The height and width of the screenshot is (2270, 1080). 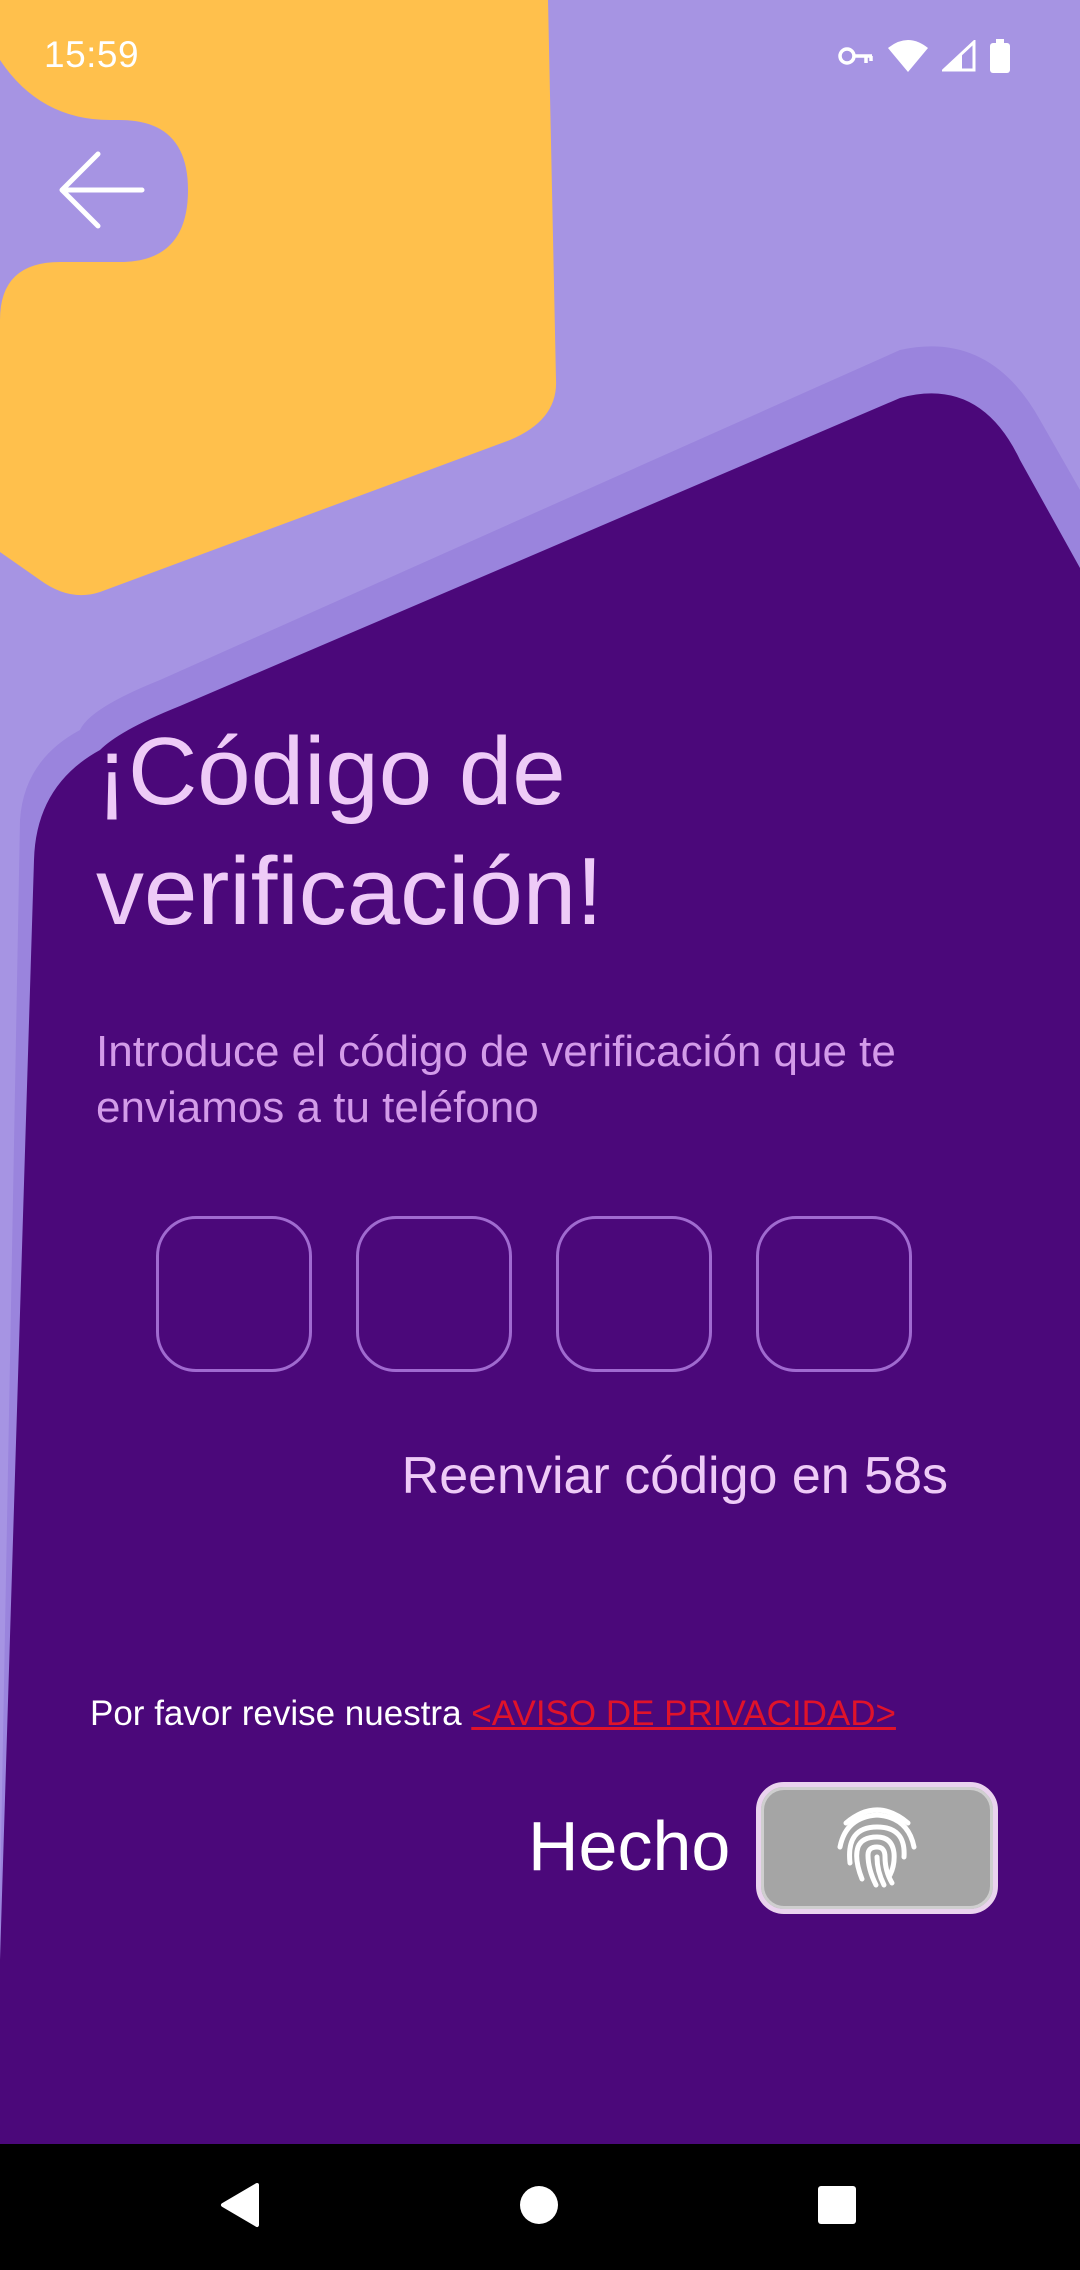 What do you see at coordinates (92, 54) in the screenshot?
I see `status-time: 15:59` at bounding box center [92, 54].